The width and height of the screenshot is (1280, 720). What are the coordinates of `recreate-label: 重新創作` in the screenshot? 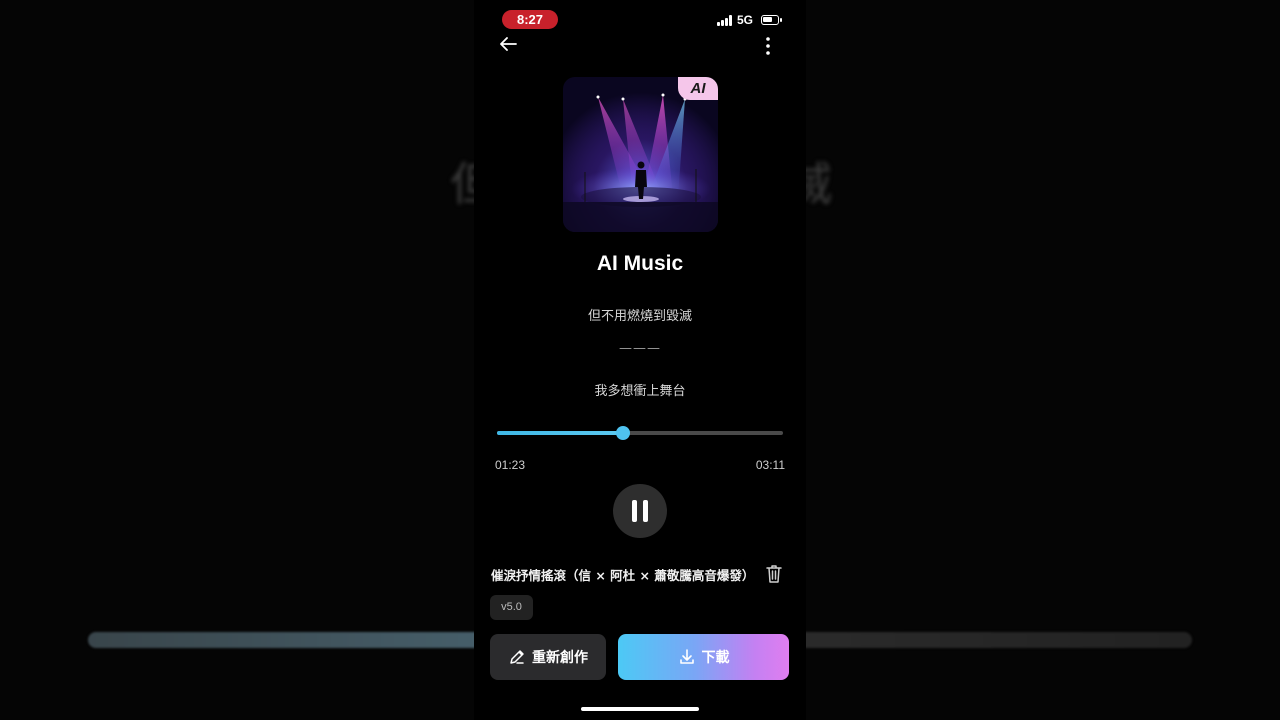 It's located at (560, 658).